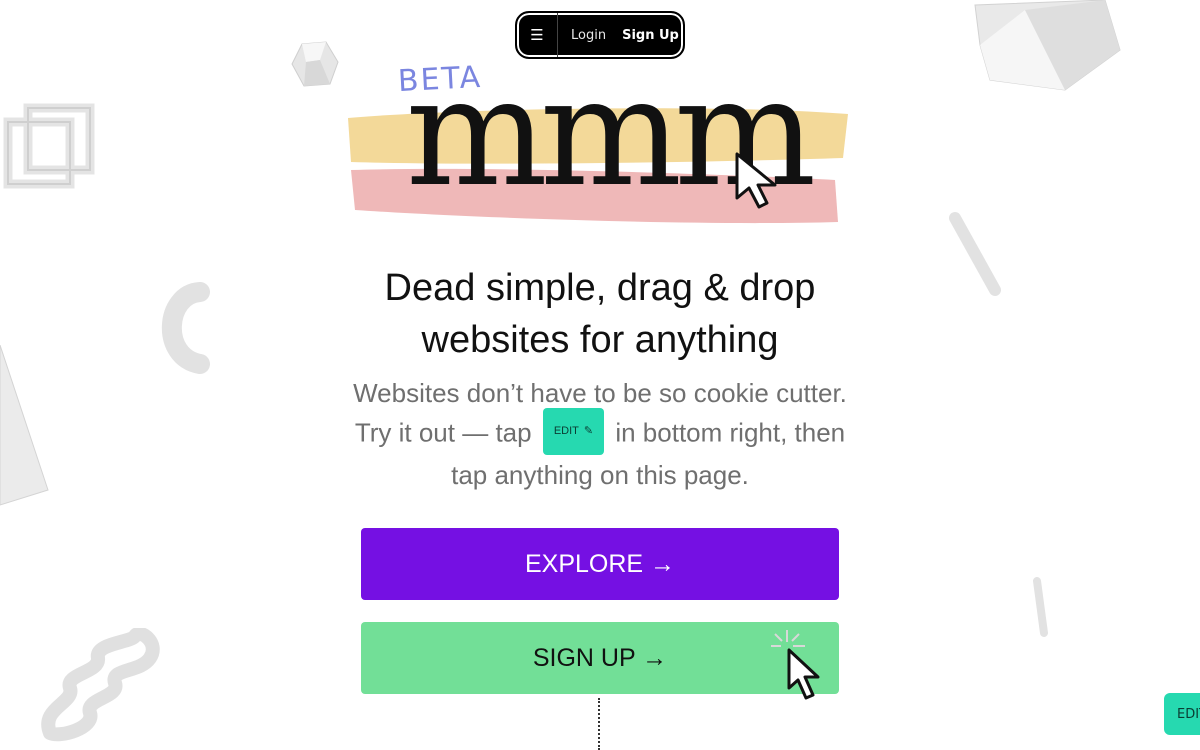 This screenshot has height=750, width=1200. What do you see at coordinates (24, 425) in the screenshot?
I see `pyramid-shape-icon` at bounding box center [24, 425].